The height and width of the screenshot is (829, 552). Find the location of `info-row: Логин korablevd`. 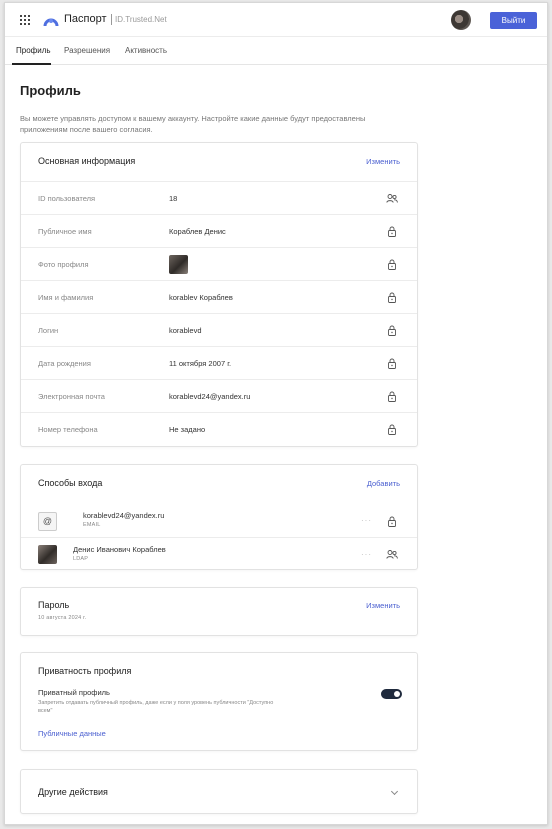

info-row: Логин korablevd is located at coordinates (219, 329).